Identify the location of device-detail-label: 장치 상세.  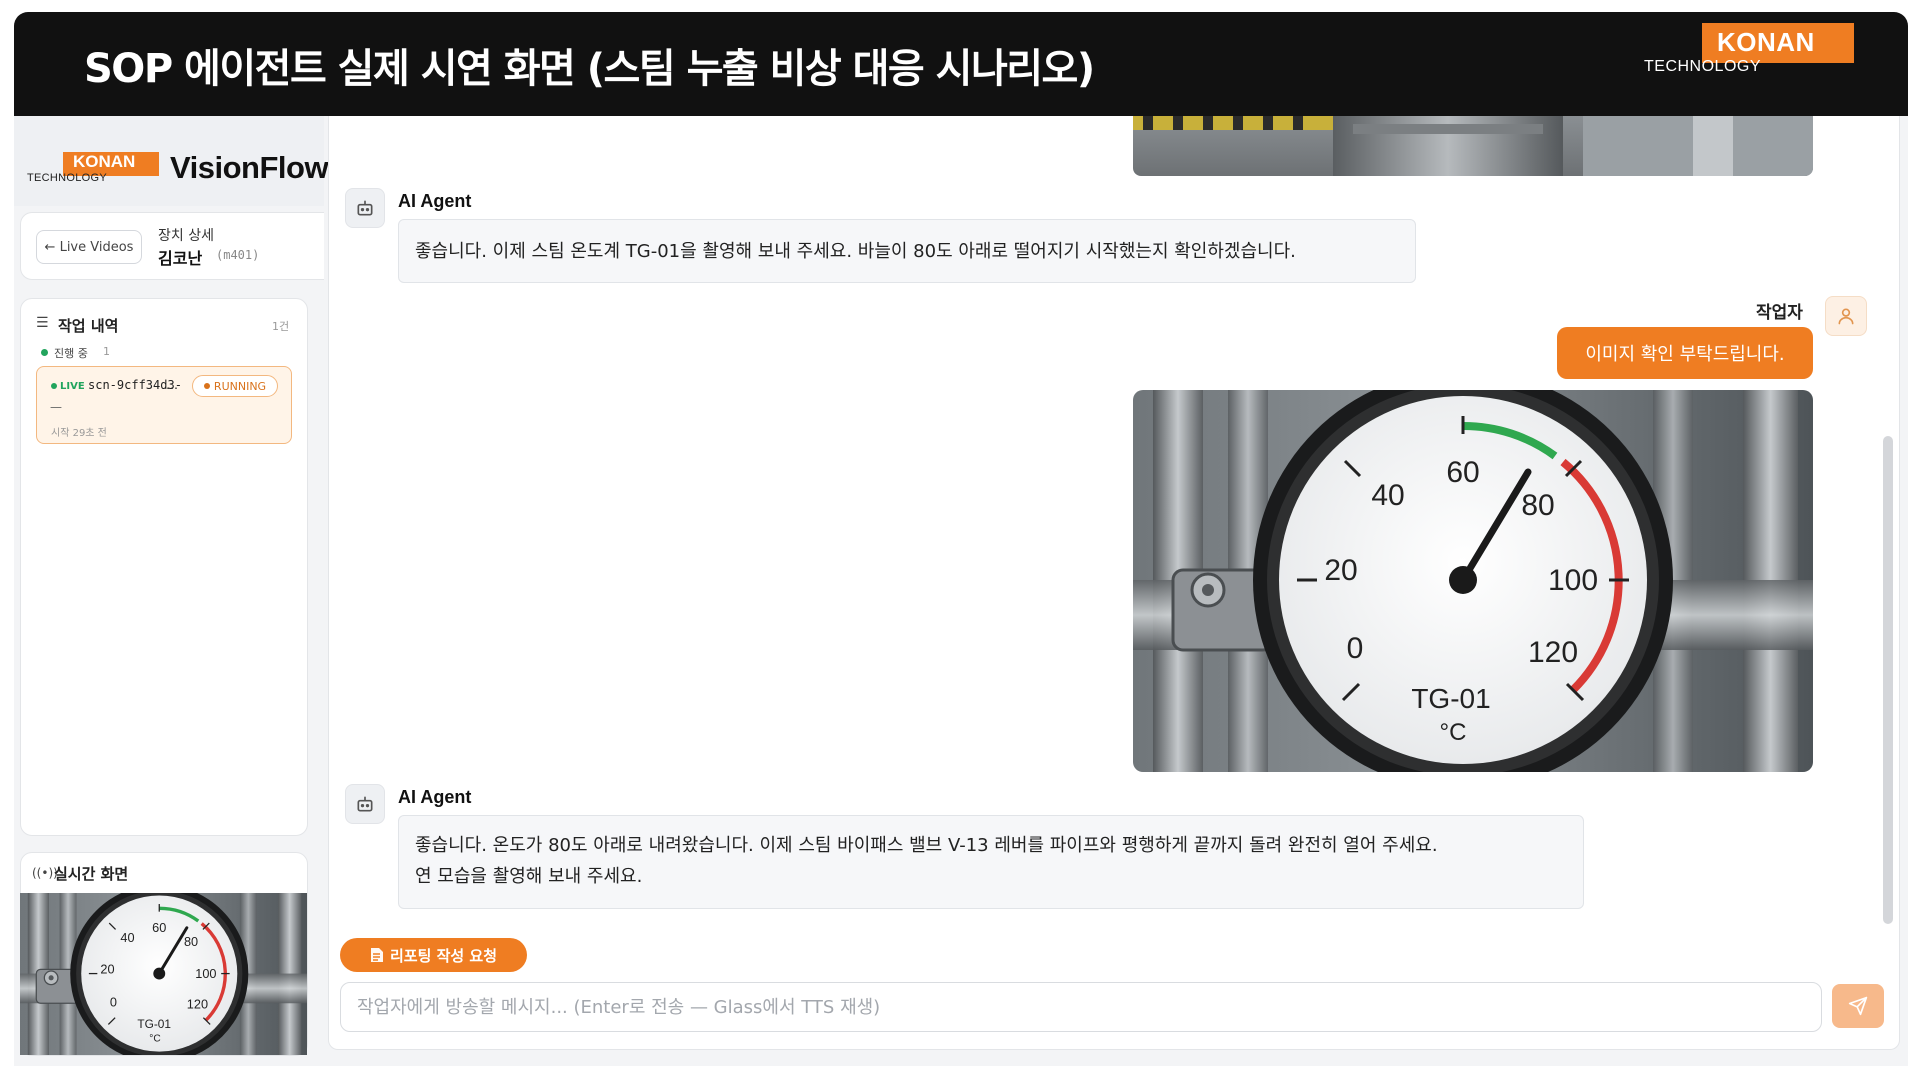
(186, 236).